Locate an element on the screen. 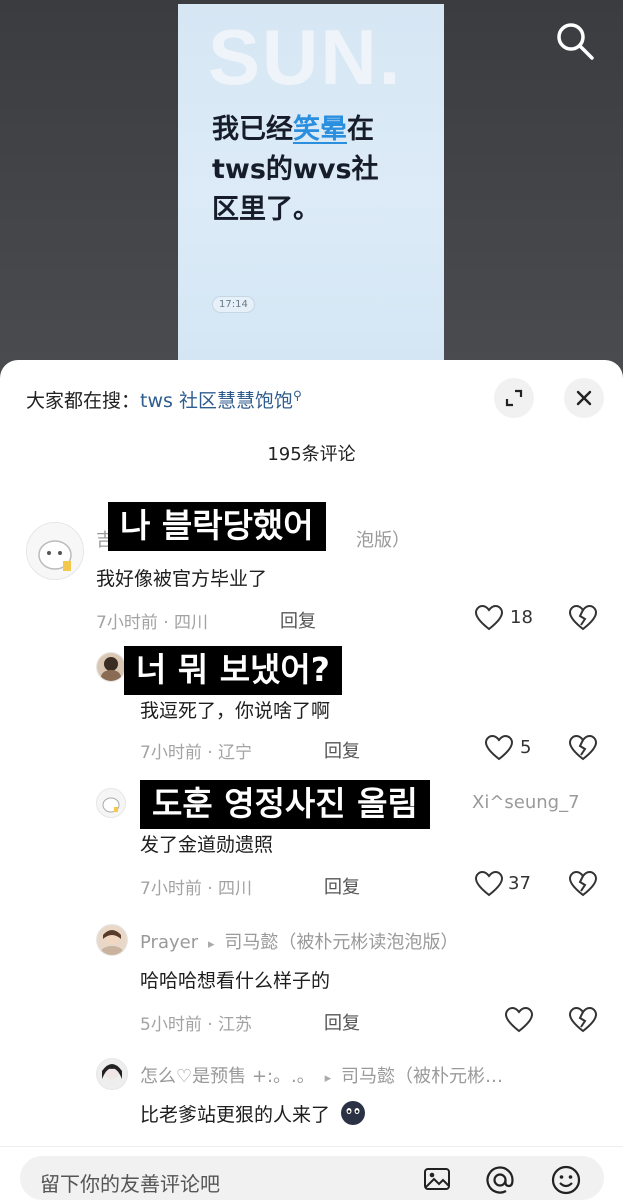 The image size is (623, 1201). emoji-icon is located at coordinates (566, 1180).